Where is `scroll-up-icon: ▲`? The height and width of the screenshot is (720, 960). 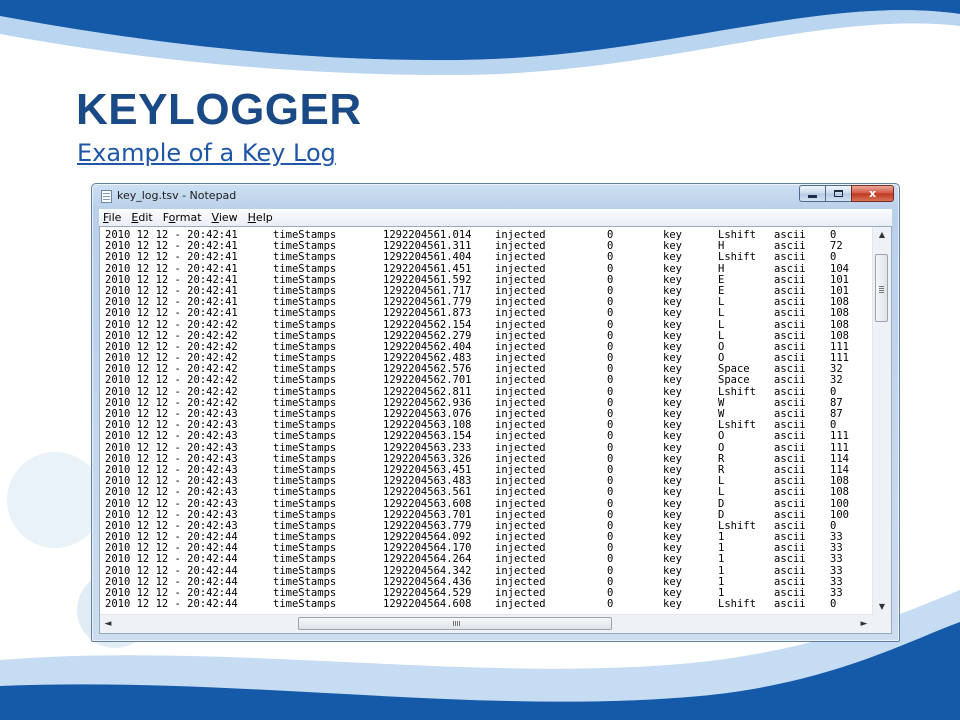
scroll-up-icon: ▲ is located at coordinates (882, 234).